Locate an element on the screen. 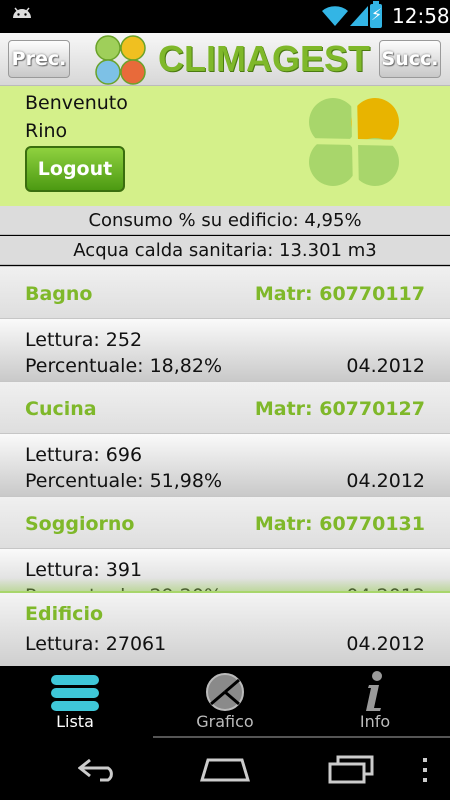 The width and height of the screenshot is (450, 800). system-nav-bar is located at coordinates (225, 770).